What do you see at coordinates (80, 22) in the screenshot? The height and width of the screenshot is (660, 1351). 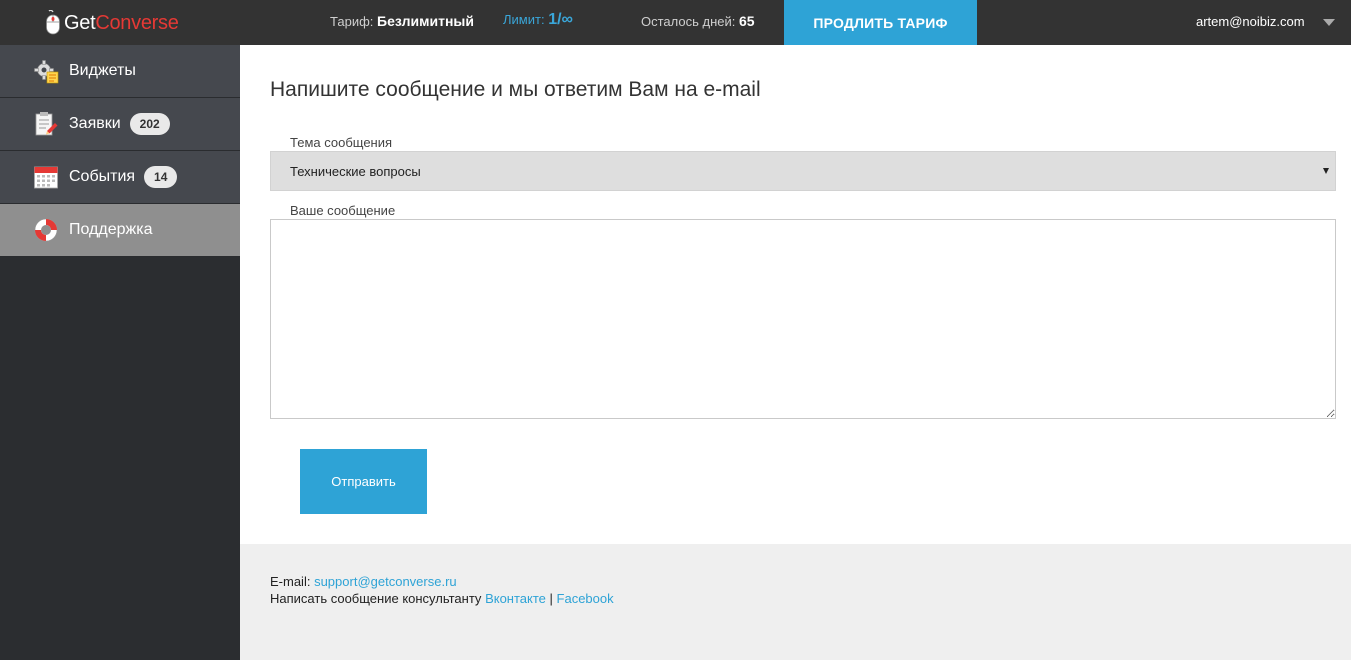 I see `logo-get-text: Get` at bounding box center [80, 22].